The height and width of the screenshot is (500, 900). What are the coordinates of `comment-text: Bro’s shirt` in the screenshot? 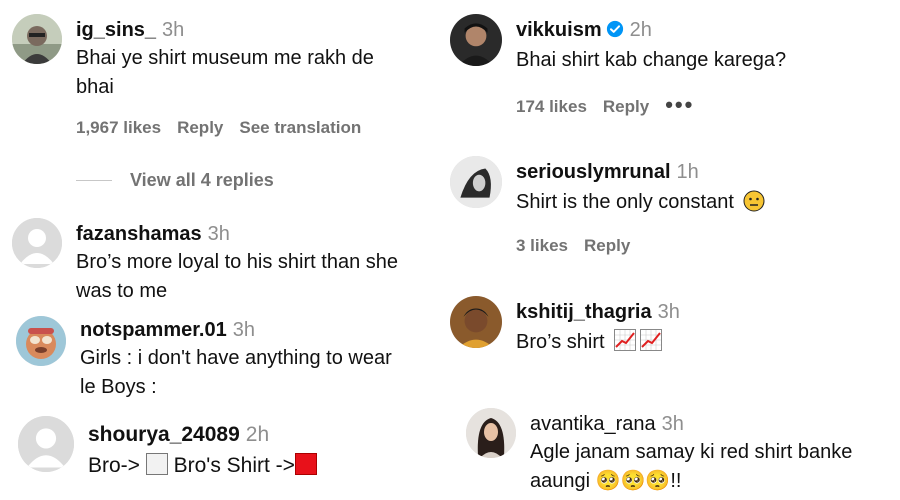 It's located at (666, 342).